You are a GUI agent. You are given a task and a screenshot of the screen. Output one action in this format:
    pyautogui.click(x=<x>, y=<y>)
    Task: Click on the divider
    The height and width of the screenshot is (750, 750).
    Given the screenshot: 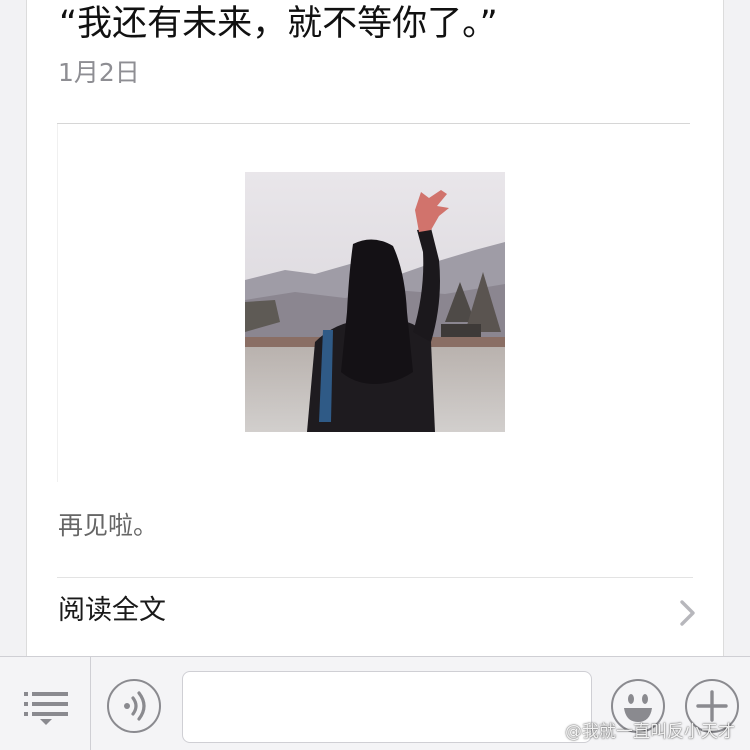 What is the action you would take?
    pyautogui.click(x=375, y=577)
    